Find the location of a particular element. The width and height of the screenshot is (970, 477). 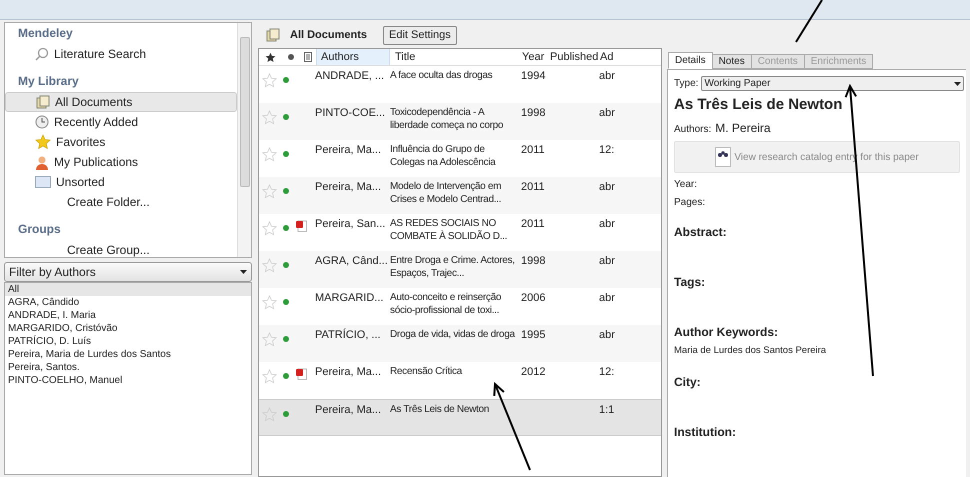

author-item: ANDRADE, I. Maria is located at coordinates (128, 315).